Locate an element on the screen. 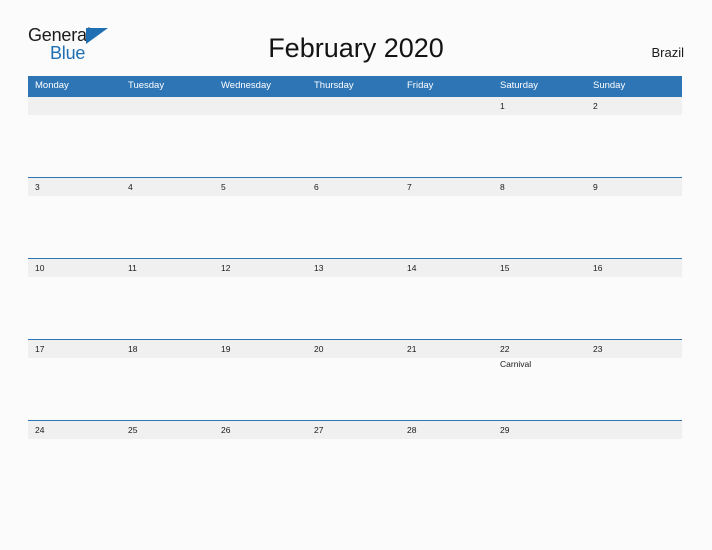  calendar-day-cell: 8 is located at coordinates (539, 218).